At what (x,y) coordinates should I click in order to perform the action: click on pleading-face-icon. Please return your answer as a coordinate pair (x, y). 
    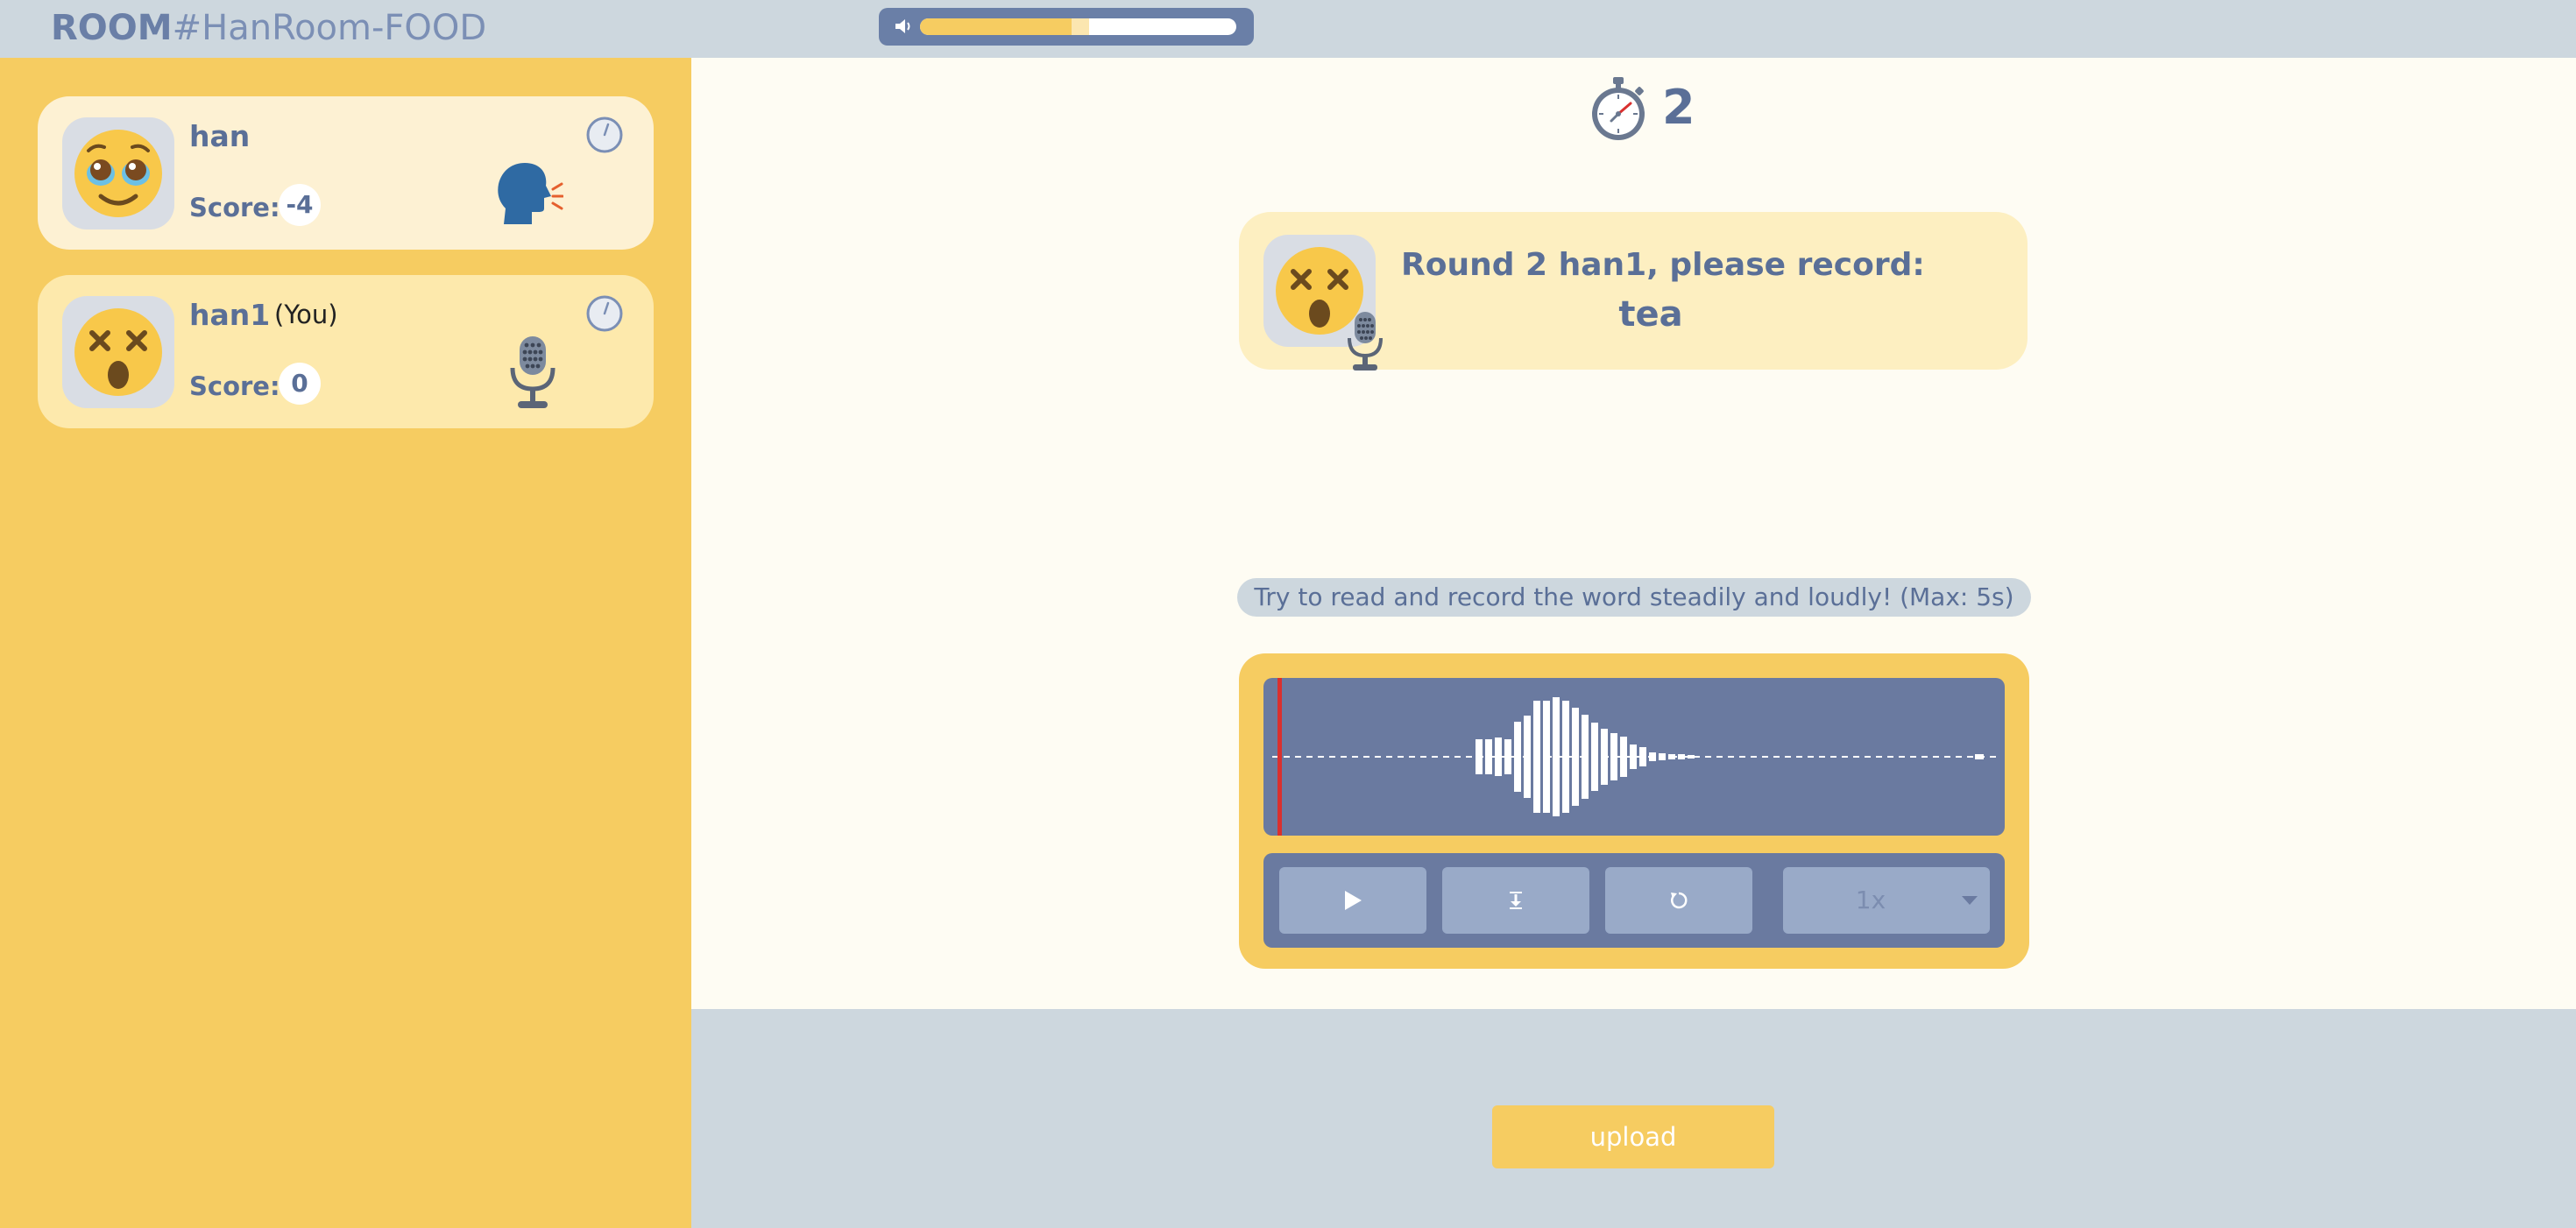
    Looking at the image, I should click on (118, 173).